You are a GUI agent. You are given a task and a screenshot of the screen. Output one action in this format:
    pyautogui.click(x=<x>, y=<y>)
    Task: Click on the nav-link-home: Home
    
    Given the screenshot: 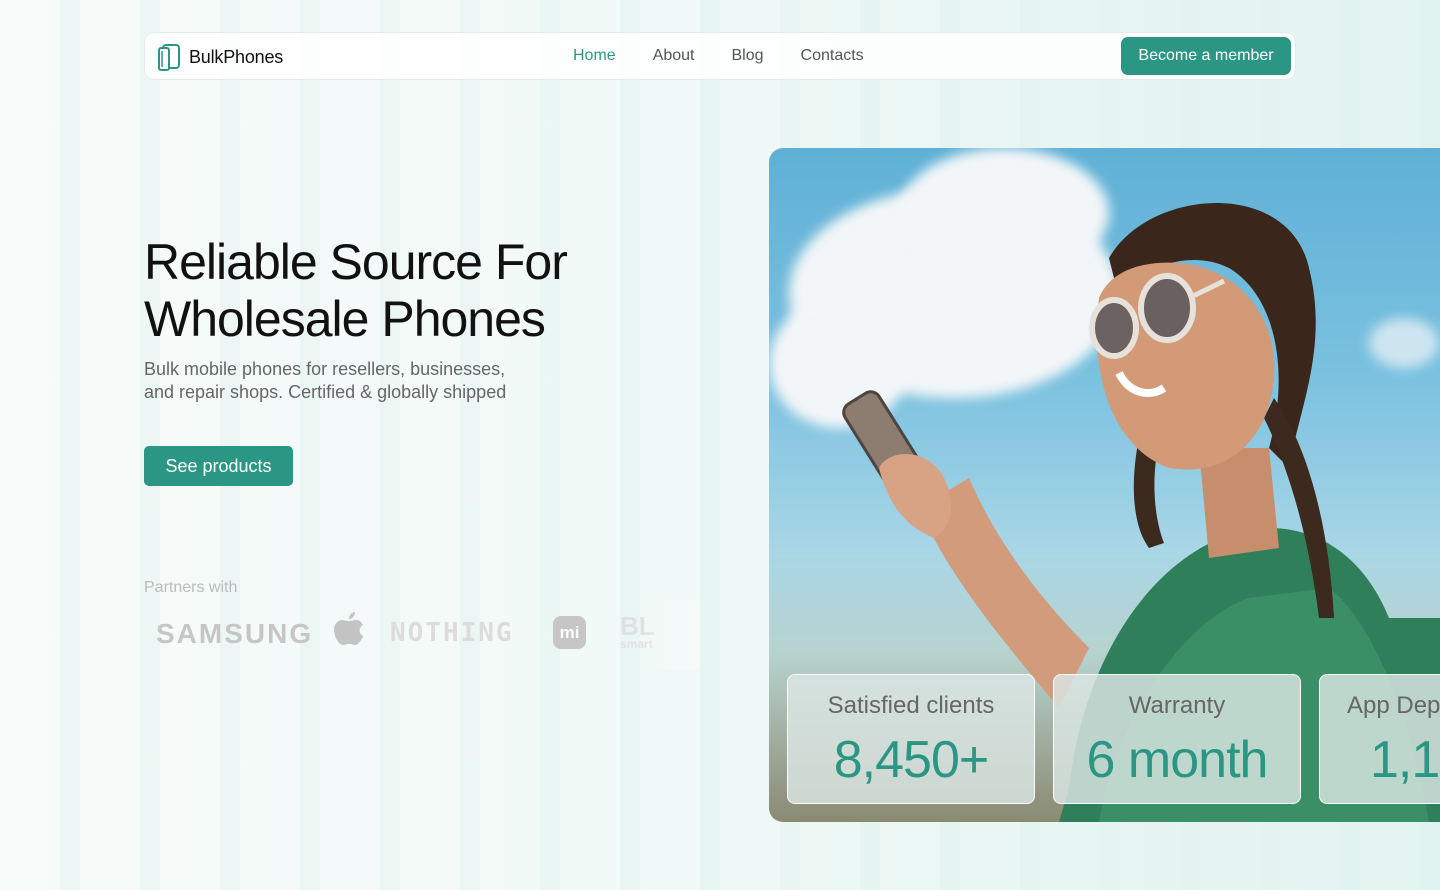 What is the action you would take?
    pyautogui.click(x=594, y=56)
    